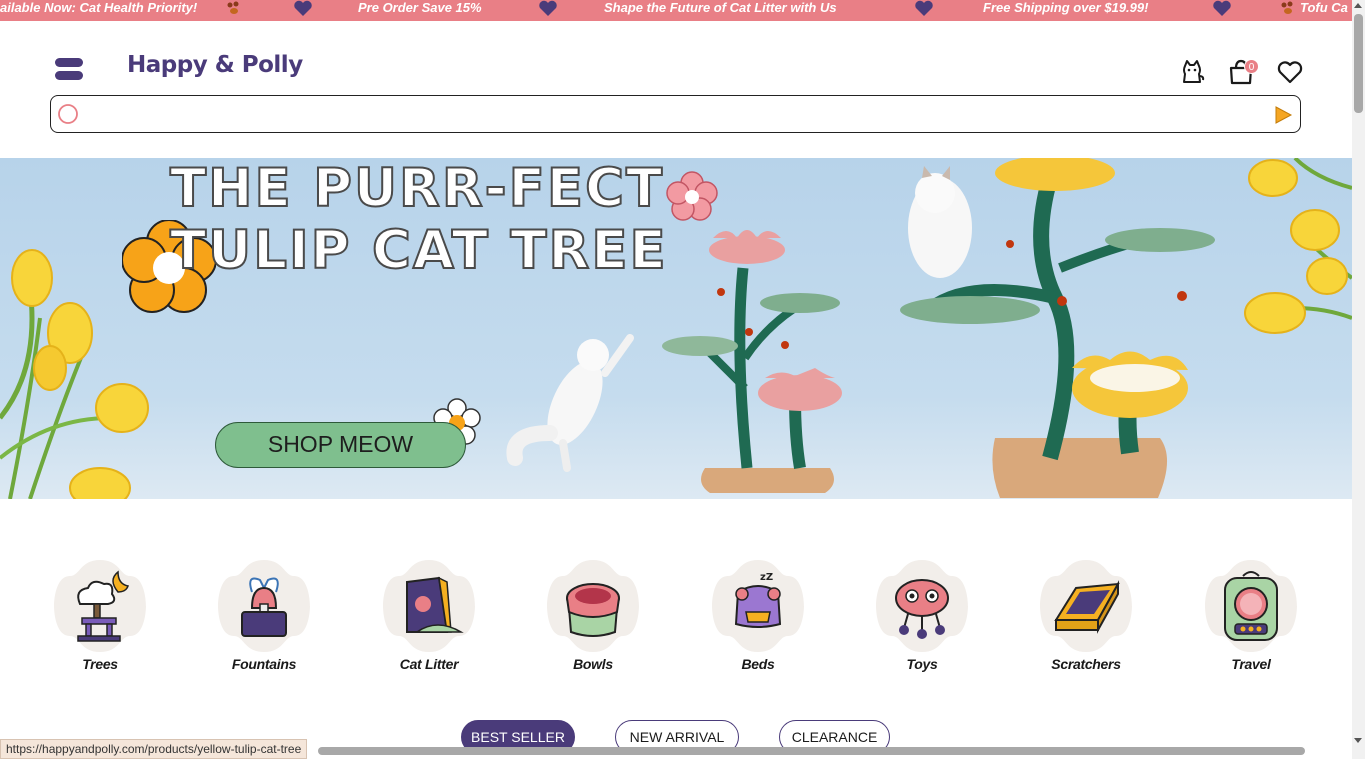  I want to click on category-label: Toys, so click(922, 664).